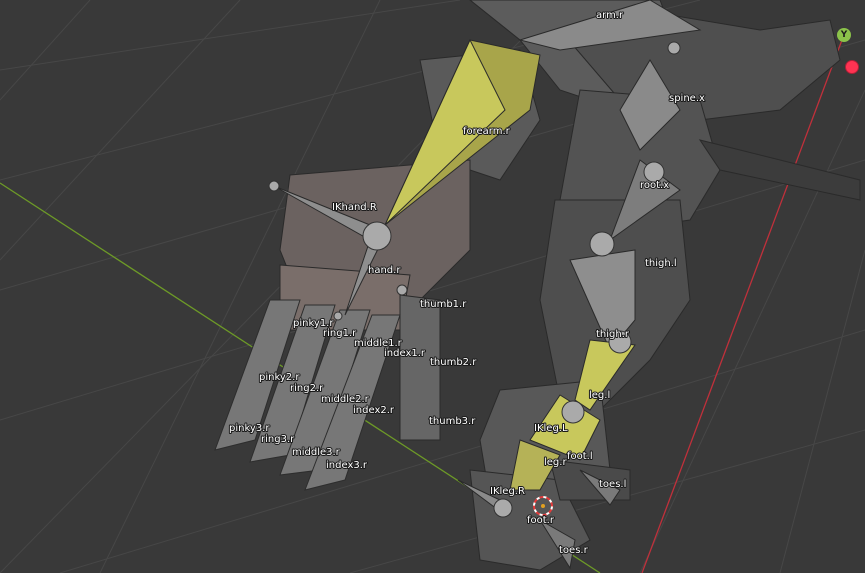 Image resolution: width=865 pixels, height=573 pixels. Describe the element at coordinates (541, 520) in the screenshot. I see `label-foot-r: foot.r` at that location.